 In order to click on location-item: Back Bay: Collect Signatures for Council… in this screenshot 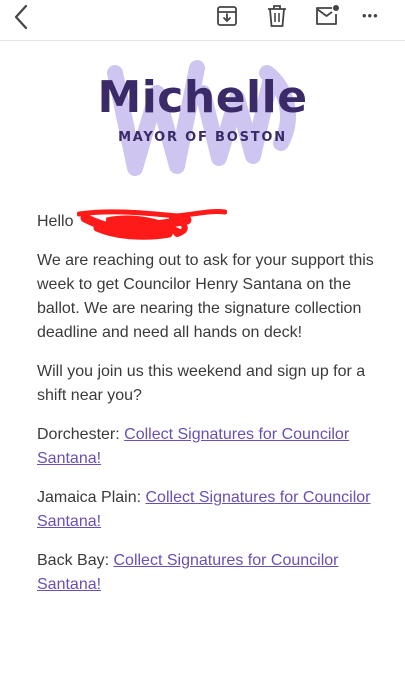, I will do `click(209, 573)`.